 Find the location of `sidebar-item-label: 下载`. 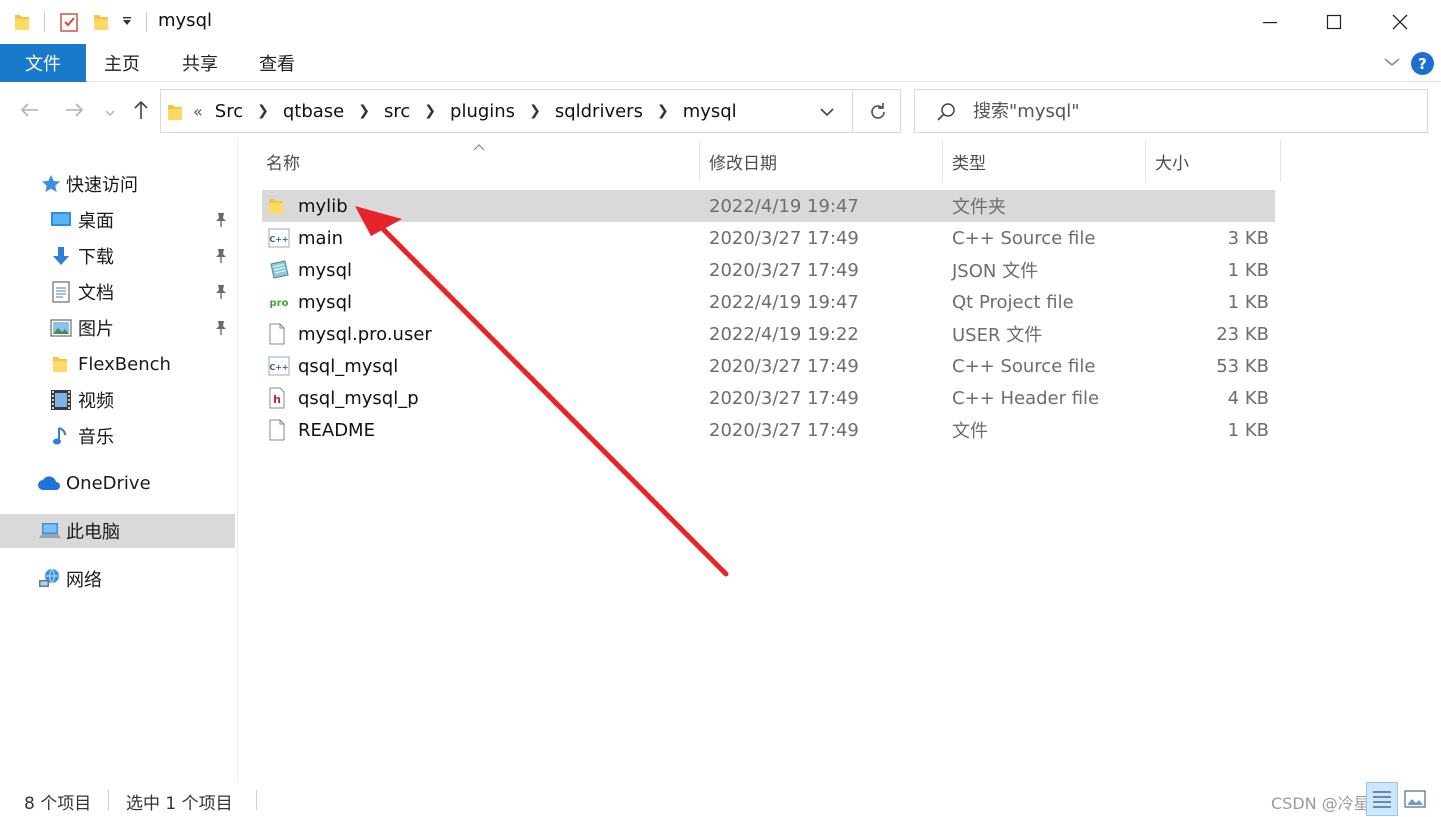

sidebar-item-label: 下载 is located at coordinates (96, 257).